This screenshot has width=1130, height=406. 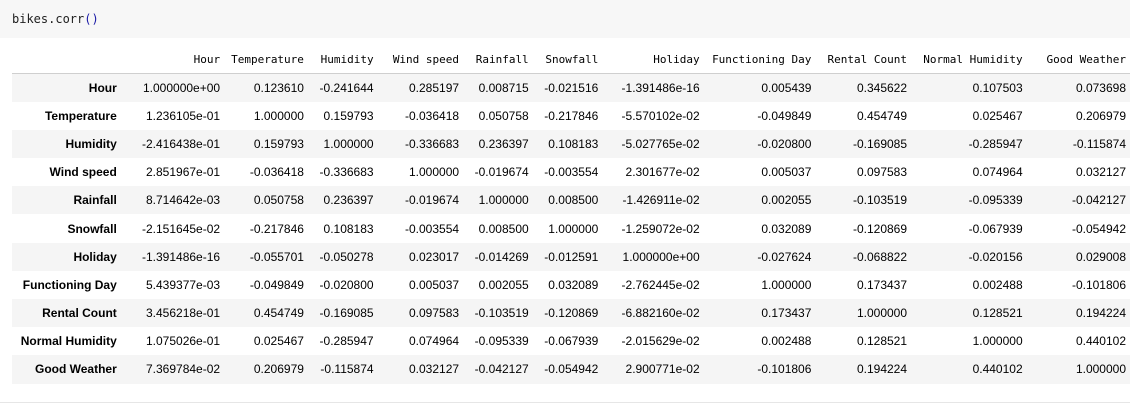 What do you see at coordinates (661, 200) in the screenshot?
I see `table-cell: -1.426911e-02` at bounding box center [661, 200].